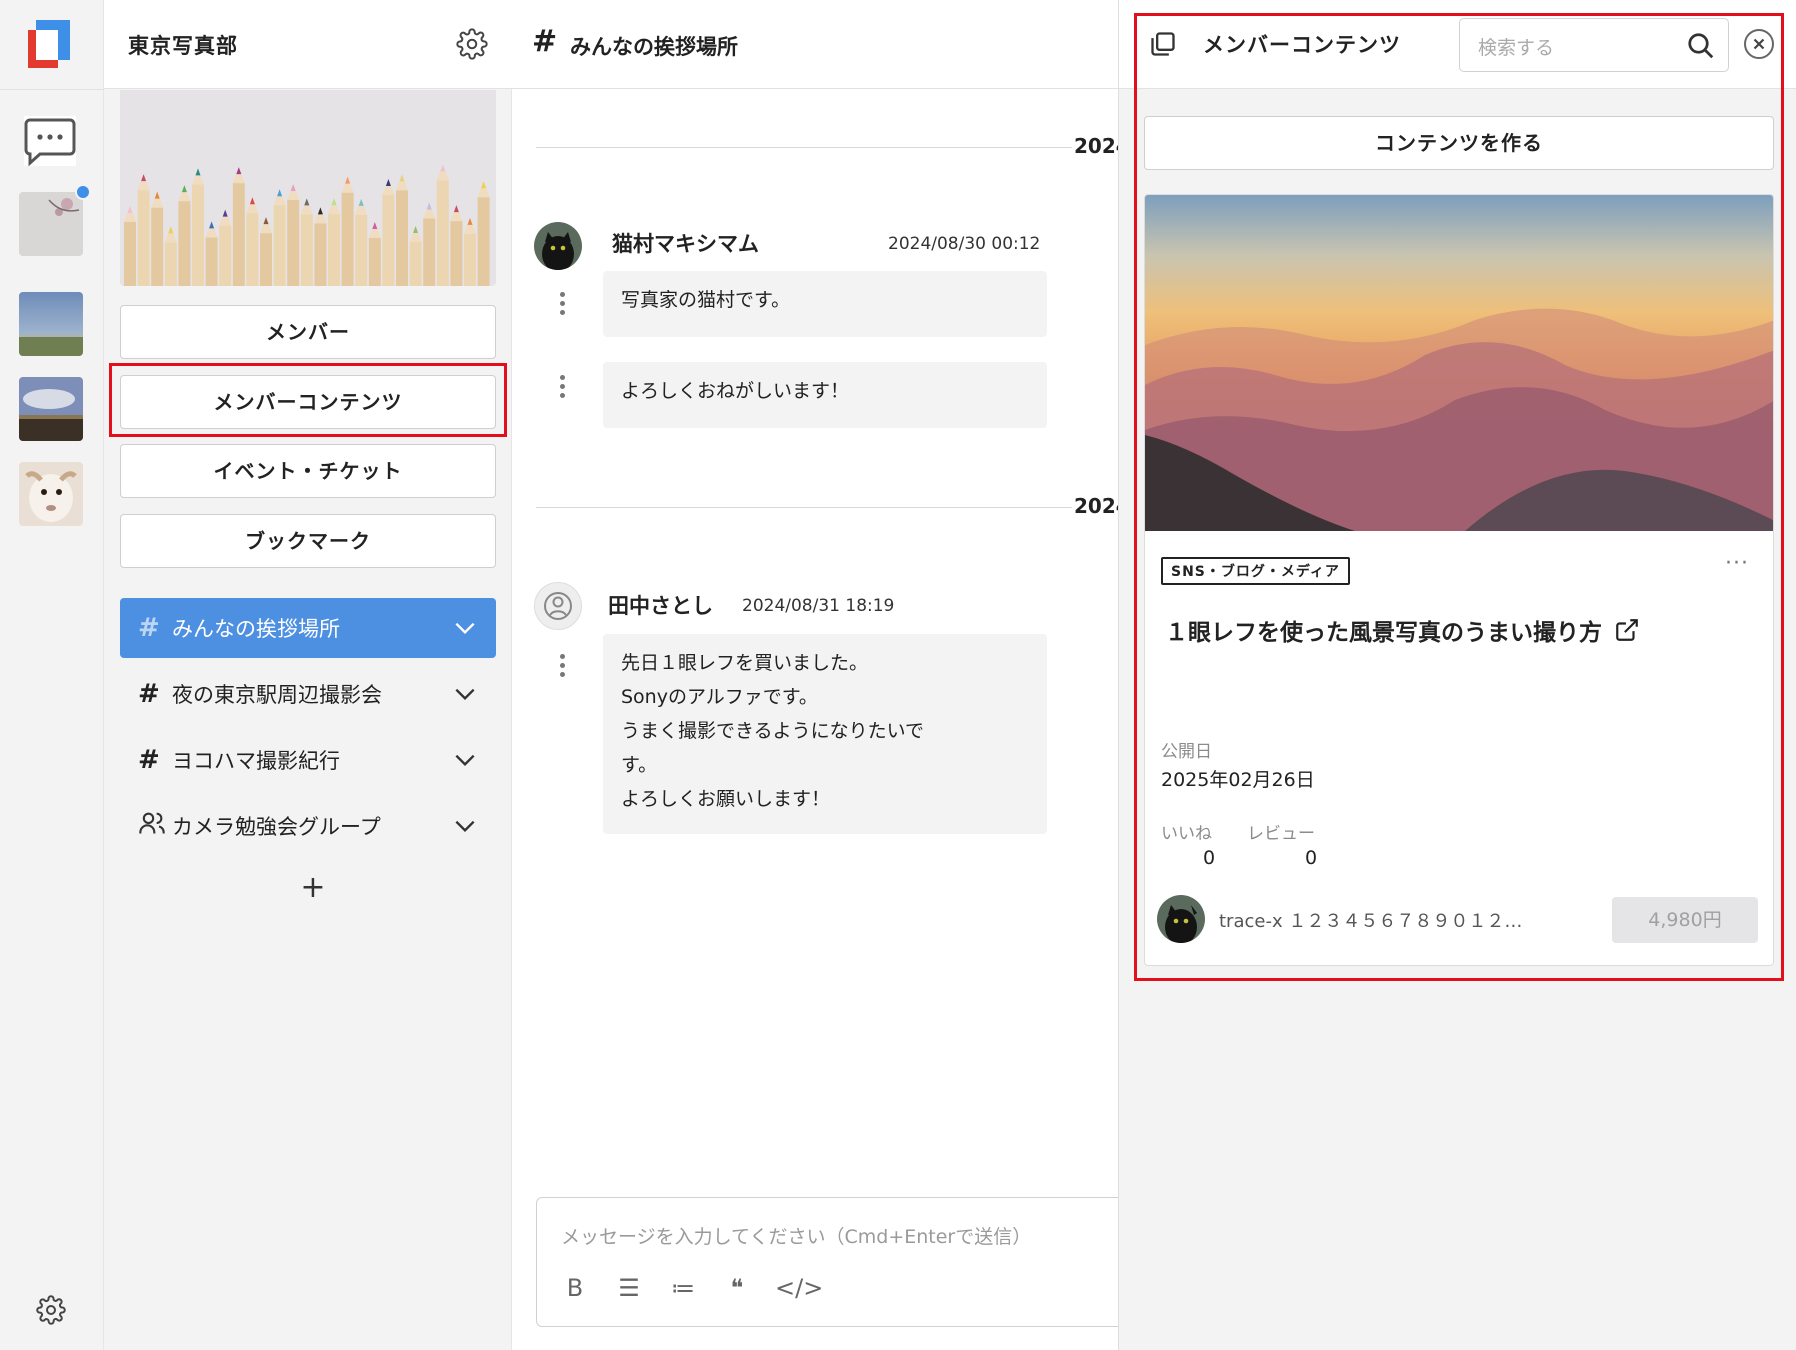 The width and height of the screenshot is (1796, 1350). I want to click on settings-gear-icon, so click(51, 1310).